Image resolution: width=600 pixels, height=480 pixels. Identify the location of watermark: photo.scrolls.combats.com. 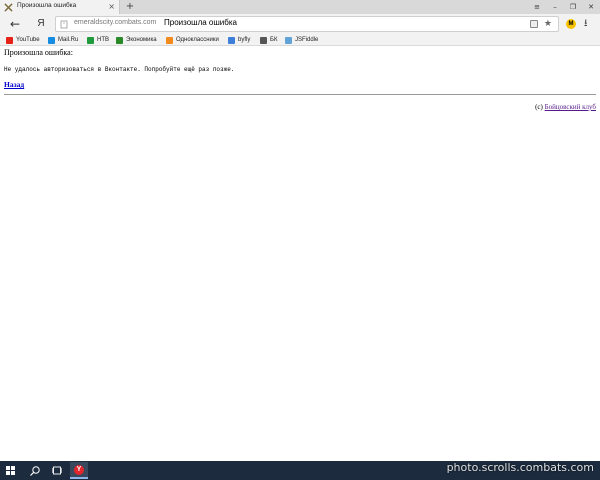
(520, 467).